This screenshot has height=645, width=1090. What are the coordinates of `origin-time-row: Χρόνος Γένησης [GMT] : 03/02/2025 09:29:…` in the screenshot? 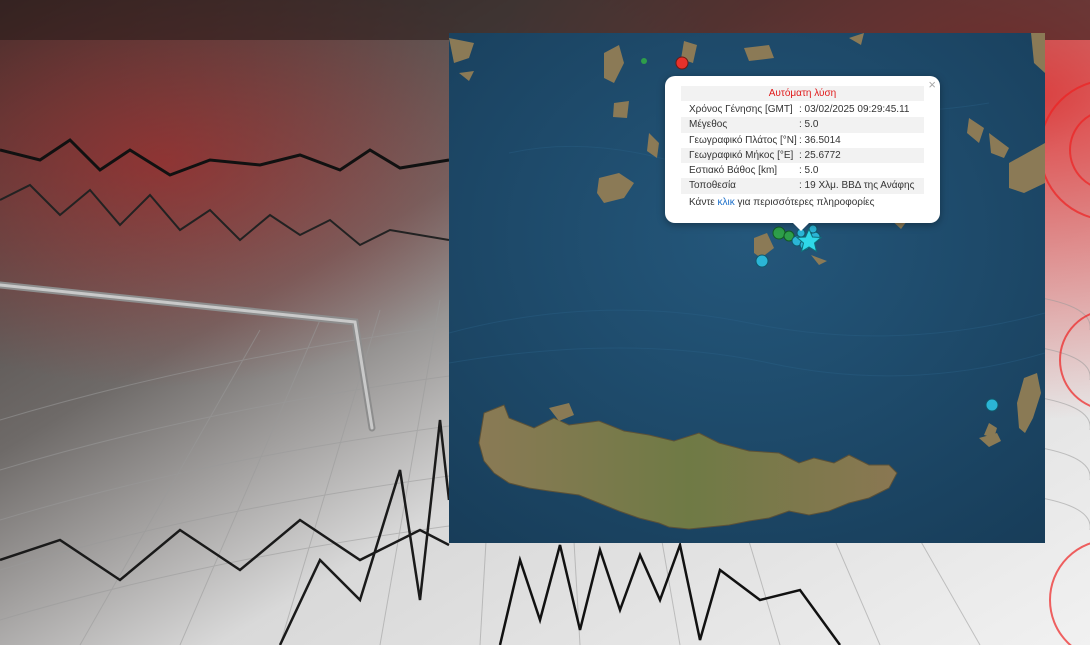 It's located at (802, 109).